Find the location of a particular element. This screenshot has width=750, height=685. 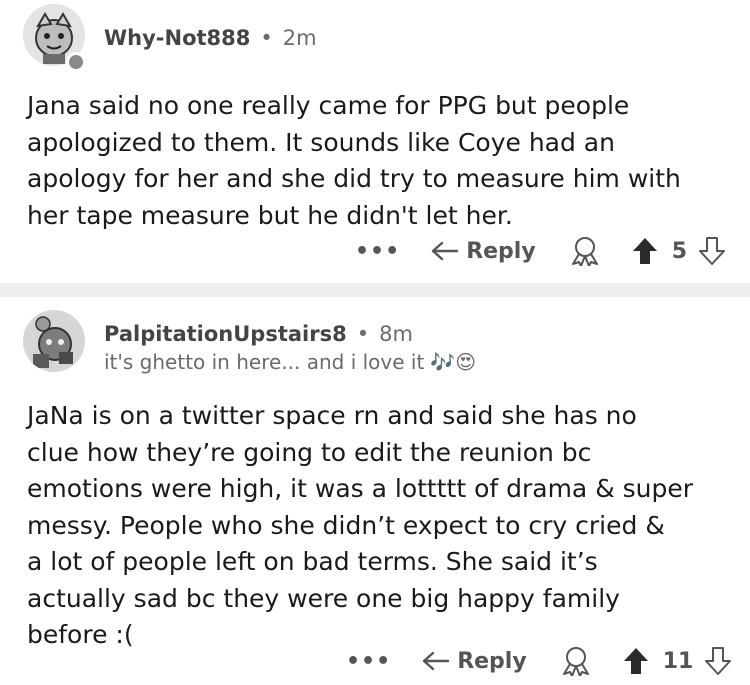

award-icon is located at coordinates (575, 661).